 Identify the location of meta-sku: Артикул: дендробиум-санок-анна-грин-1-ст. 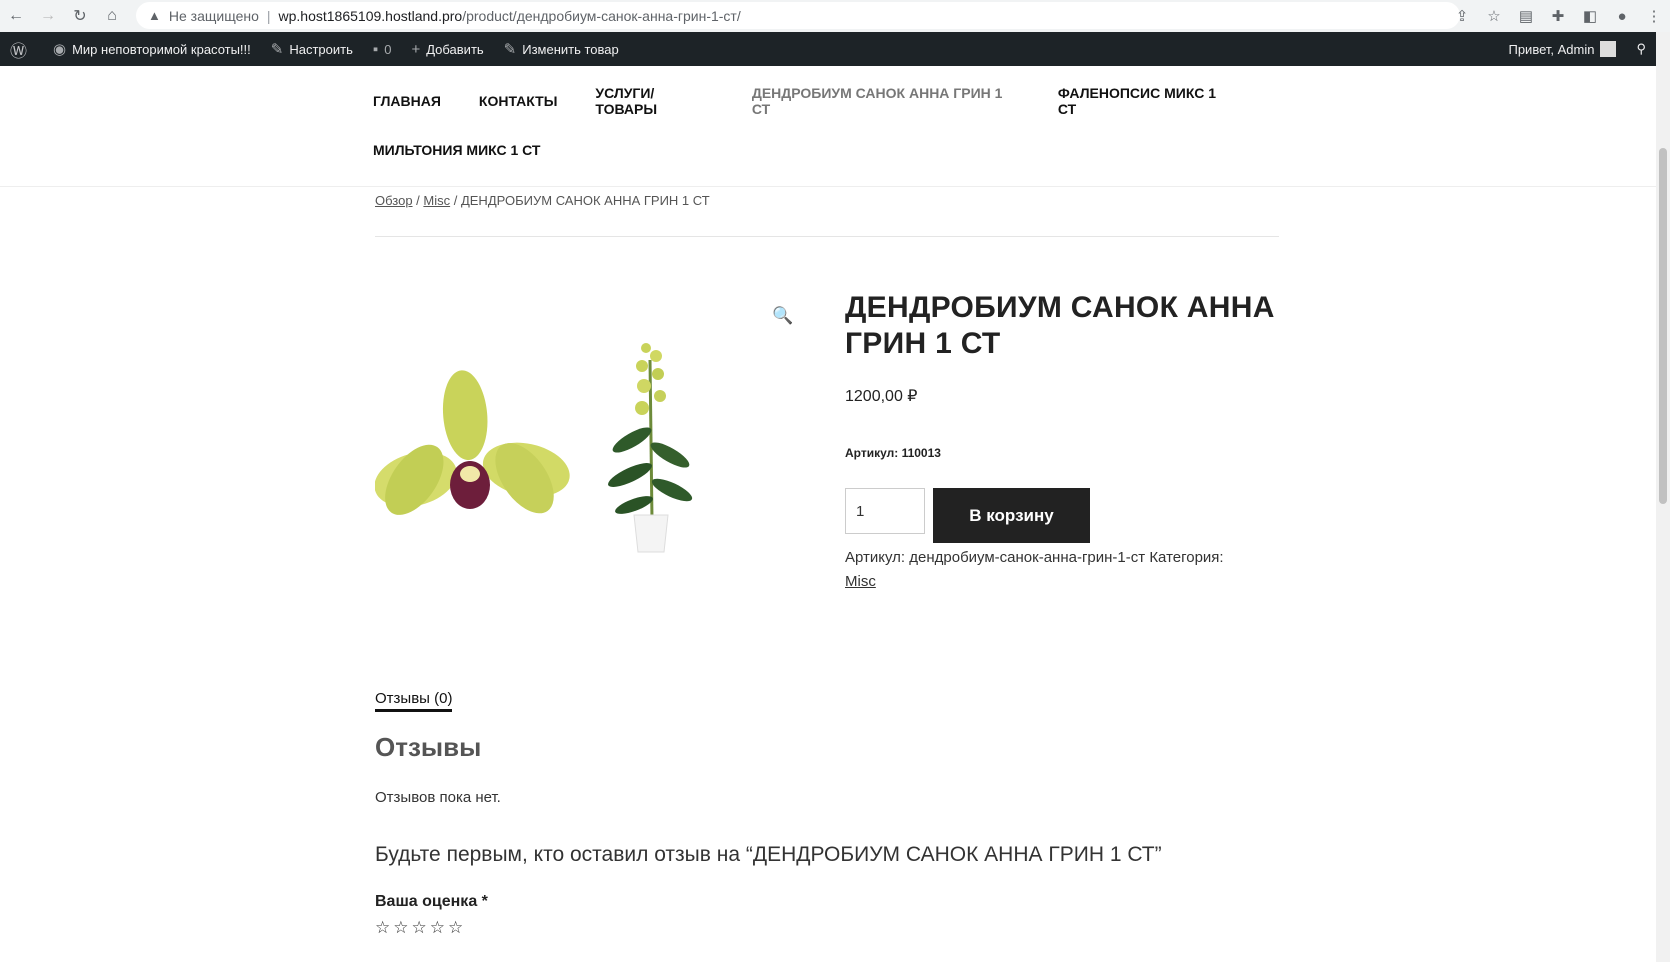
(995, 557).